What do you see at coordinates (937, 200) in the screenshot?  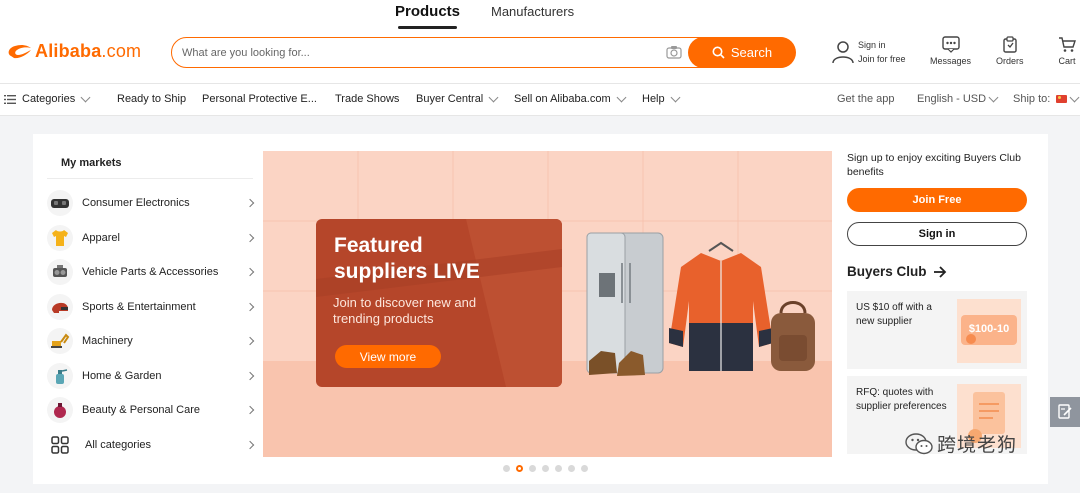 I see `join-free-button: Join Free` at bounding box center [937, 200].